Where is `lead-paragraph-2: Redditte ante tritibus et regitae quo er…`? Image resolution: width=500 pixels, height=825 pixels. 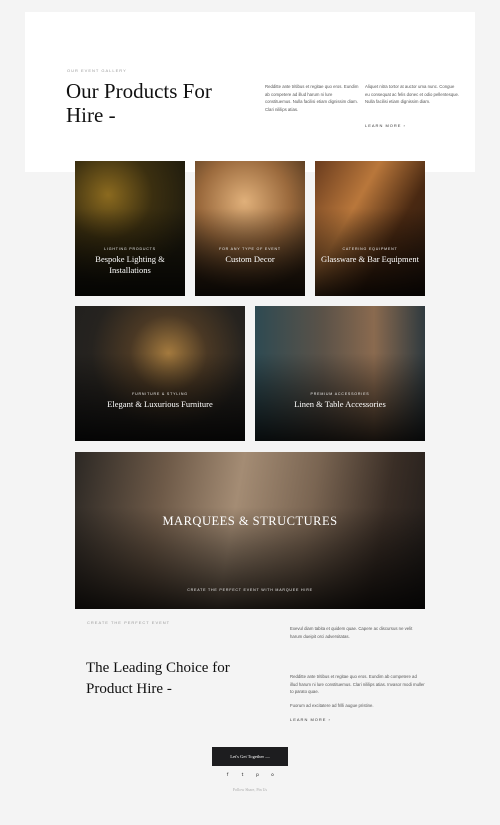 lead-paragraph-2: Redditte ante tritibus et regitae quo er… is located at coordinates (357, 684).